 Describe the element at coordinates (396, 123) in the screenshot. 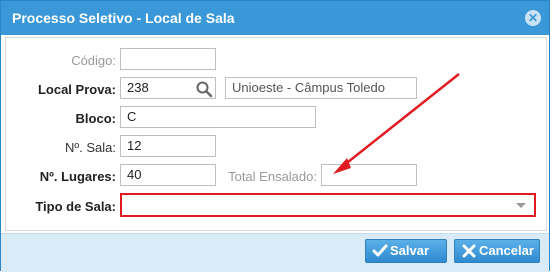

I see `annotation-arrow` at that location.